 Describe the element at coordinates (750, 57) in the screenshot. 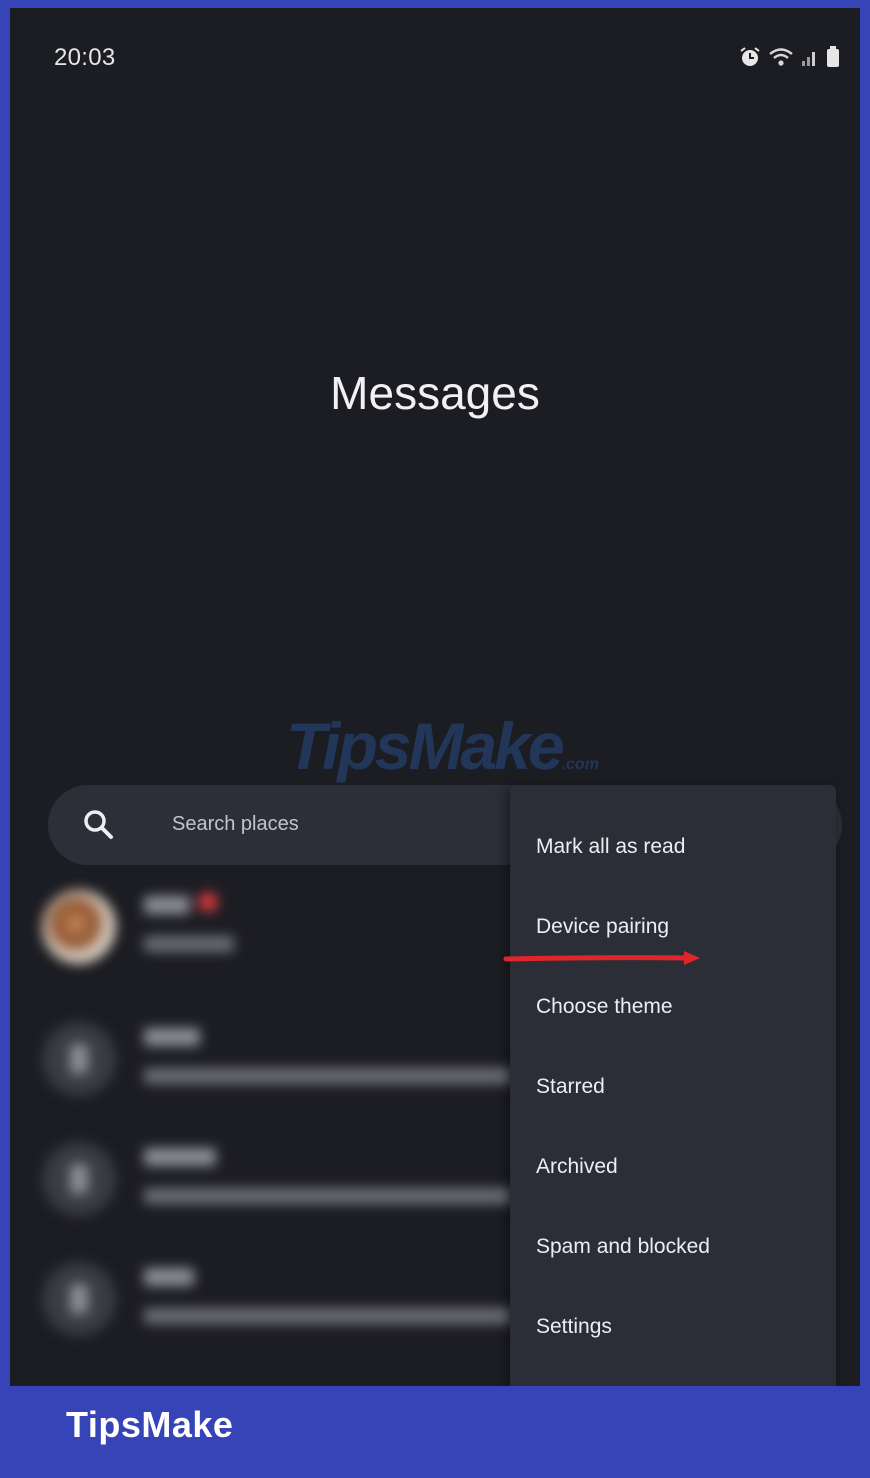

I see `alarm-icon` at that location.